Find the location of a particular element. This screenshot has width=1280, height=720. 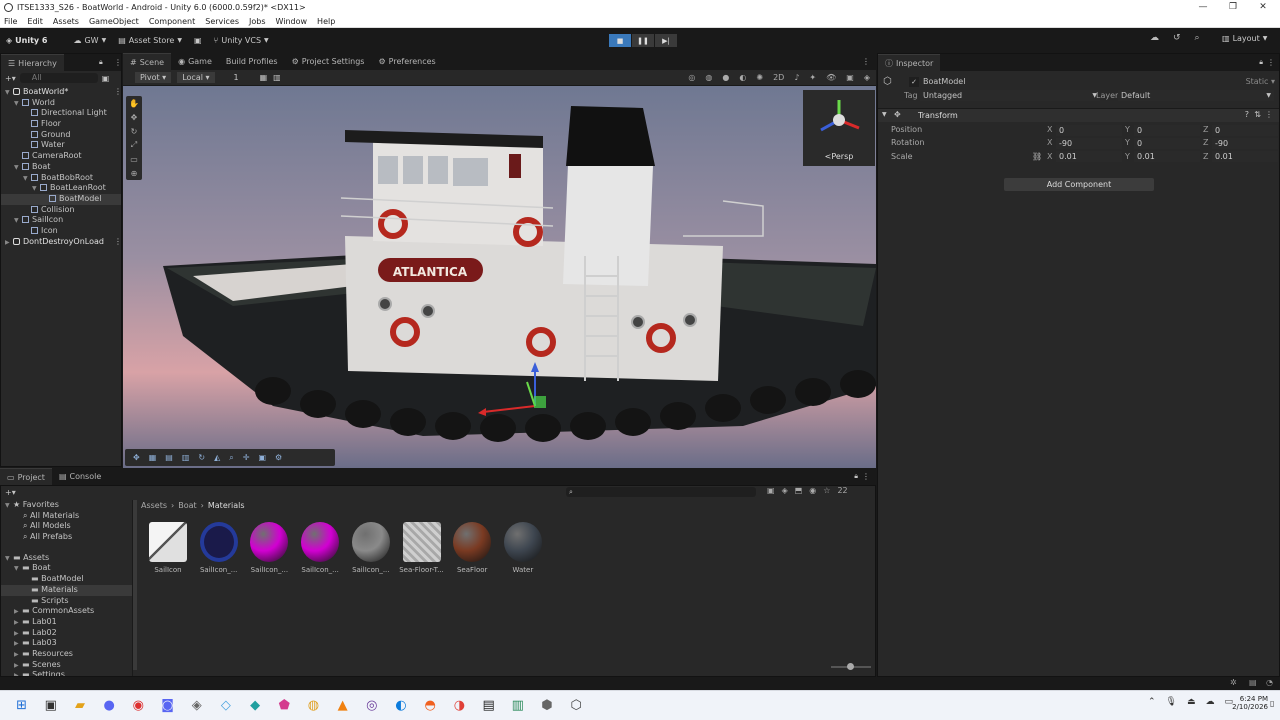

step-button: ▶| is located at coordinates (666, 40).